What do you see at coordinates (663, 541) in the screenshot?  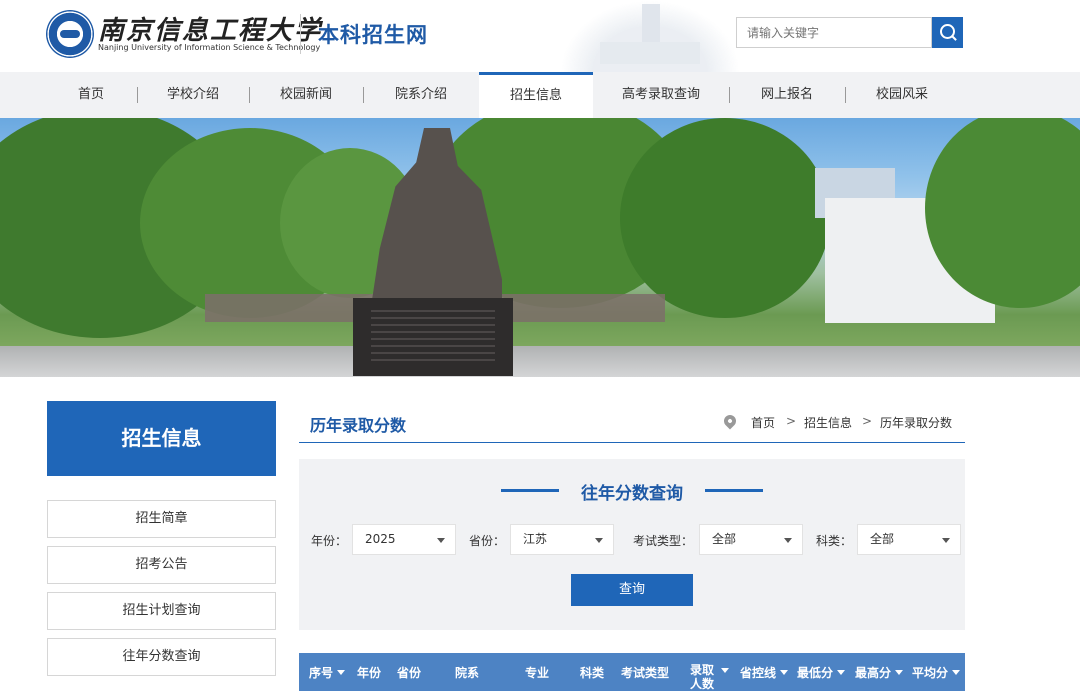 I see `exam-type-label: 考试类型：` at bounding box center [663, 541].